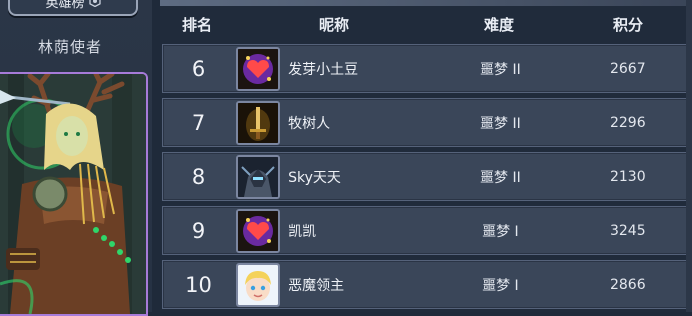  I want to click on sword-icon, so click(258, 122).